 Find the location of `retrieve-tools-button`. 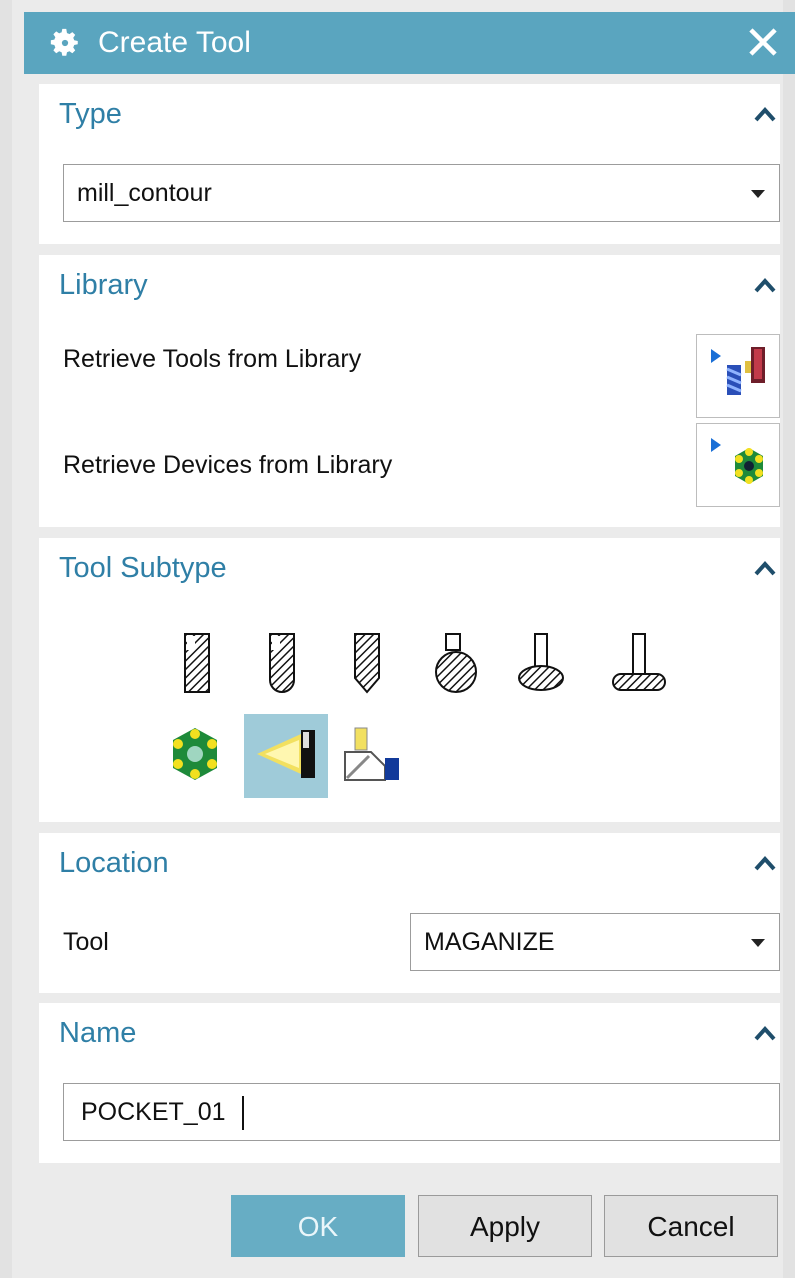

retrieve-tools-button is located at coordinates (738, 376).